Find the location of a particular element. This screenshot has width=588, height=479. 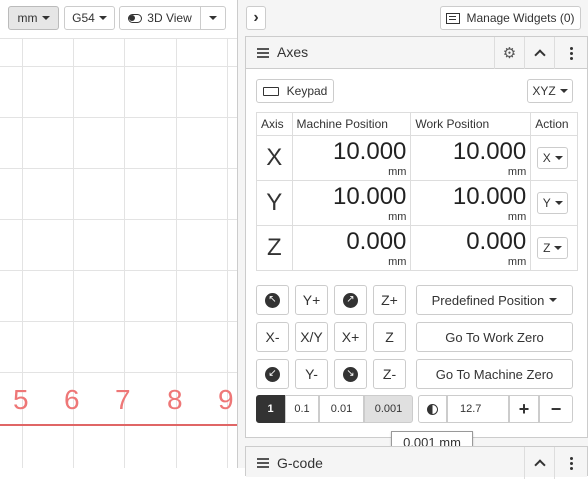

jog-label: Z- is located at coordinates (389, 374).